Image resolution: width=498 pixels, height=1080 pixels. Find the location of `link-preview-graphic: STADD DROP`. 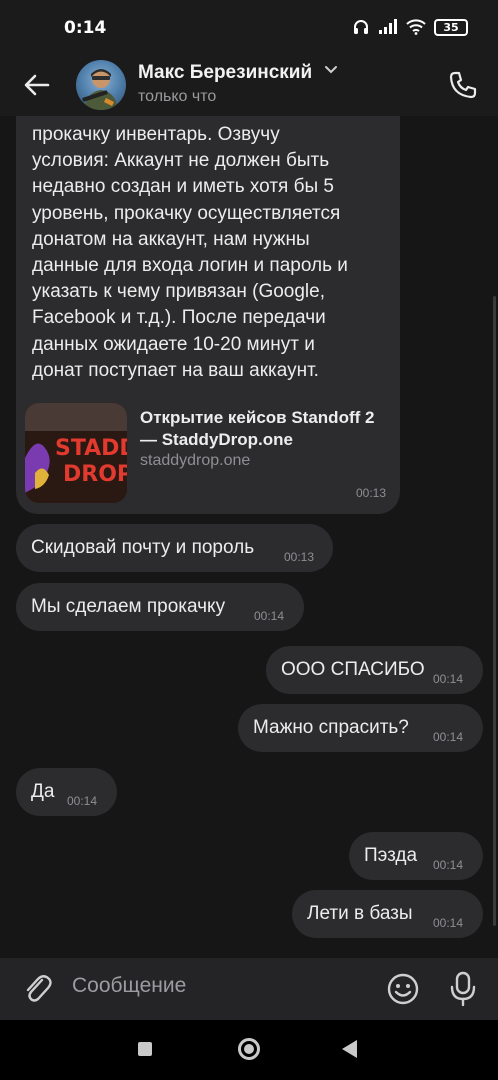

link-preview-graphic: STADD DROP is located at coordinates (76, 453).